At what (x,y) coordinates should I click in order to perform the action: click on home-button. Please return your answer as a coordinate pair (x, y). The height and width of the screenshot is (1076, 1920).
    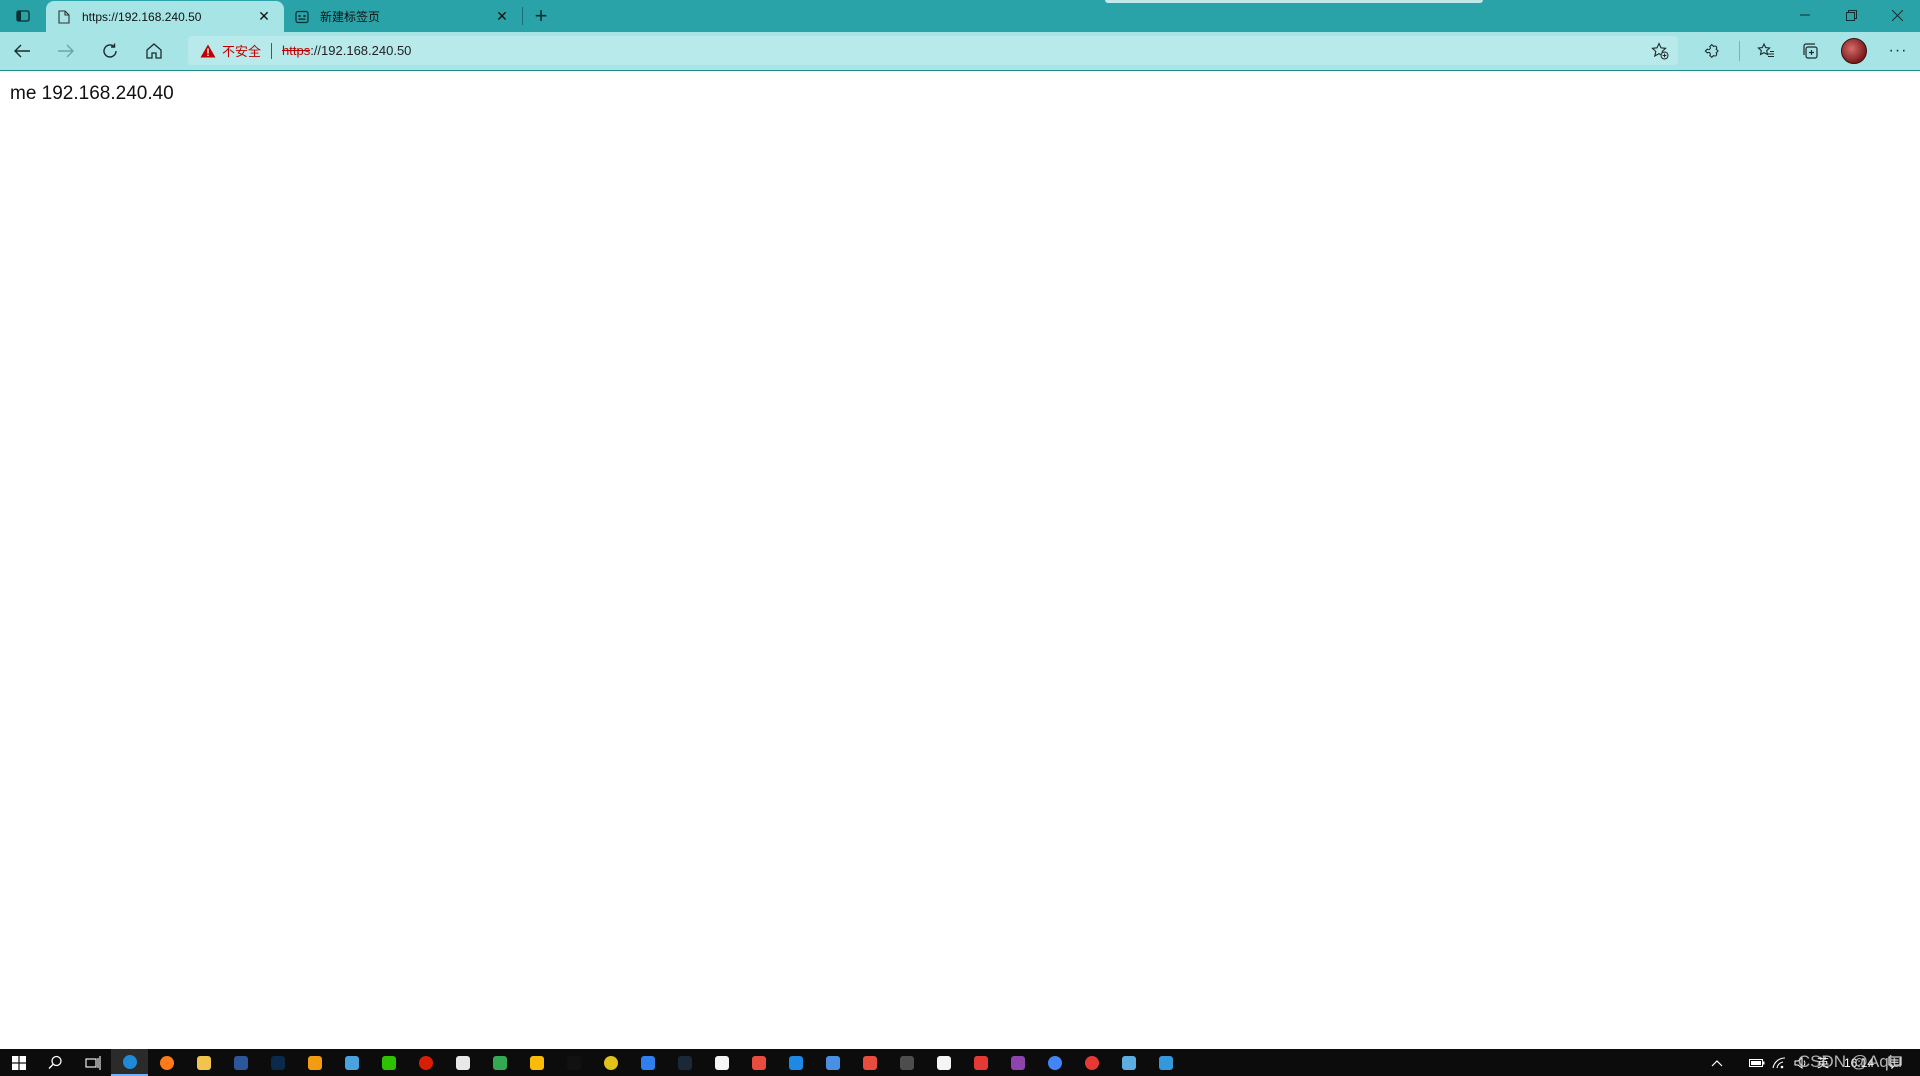
    Looking at the image, I should click on (154, 51).